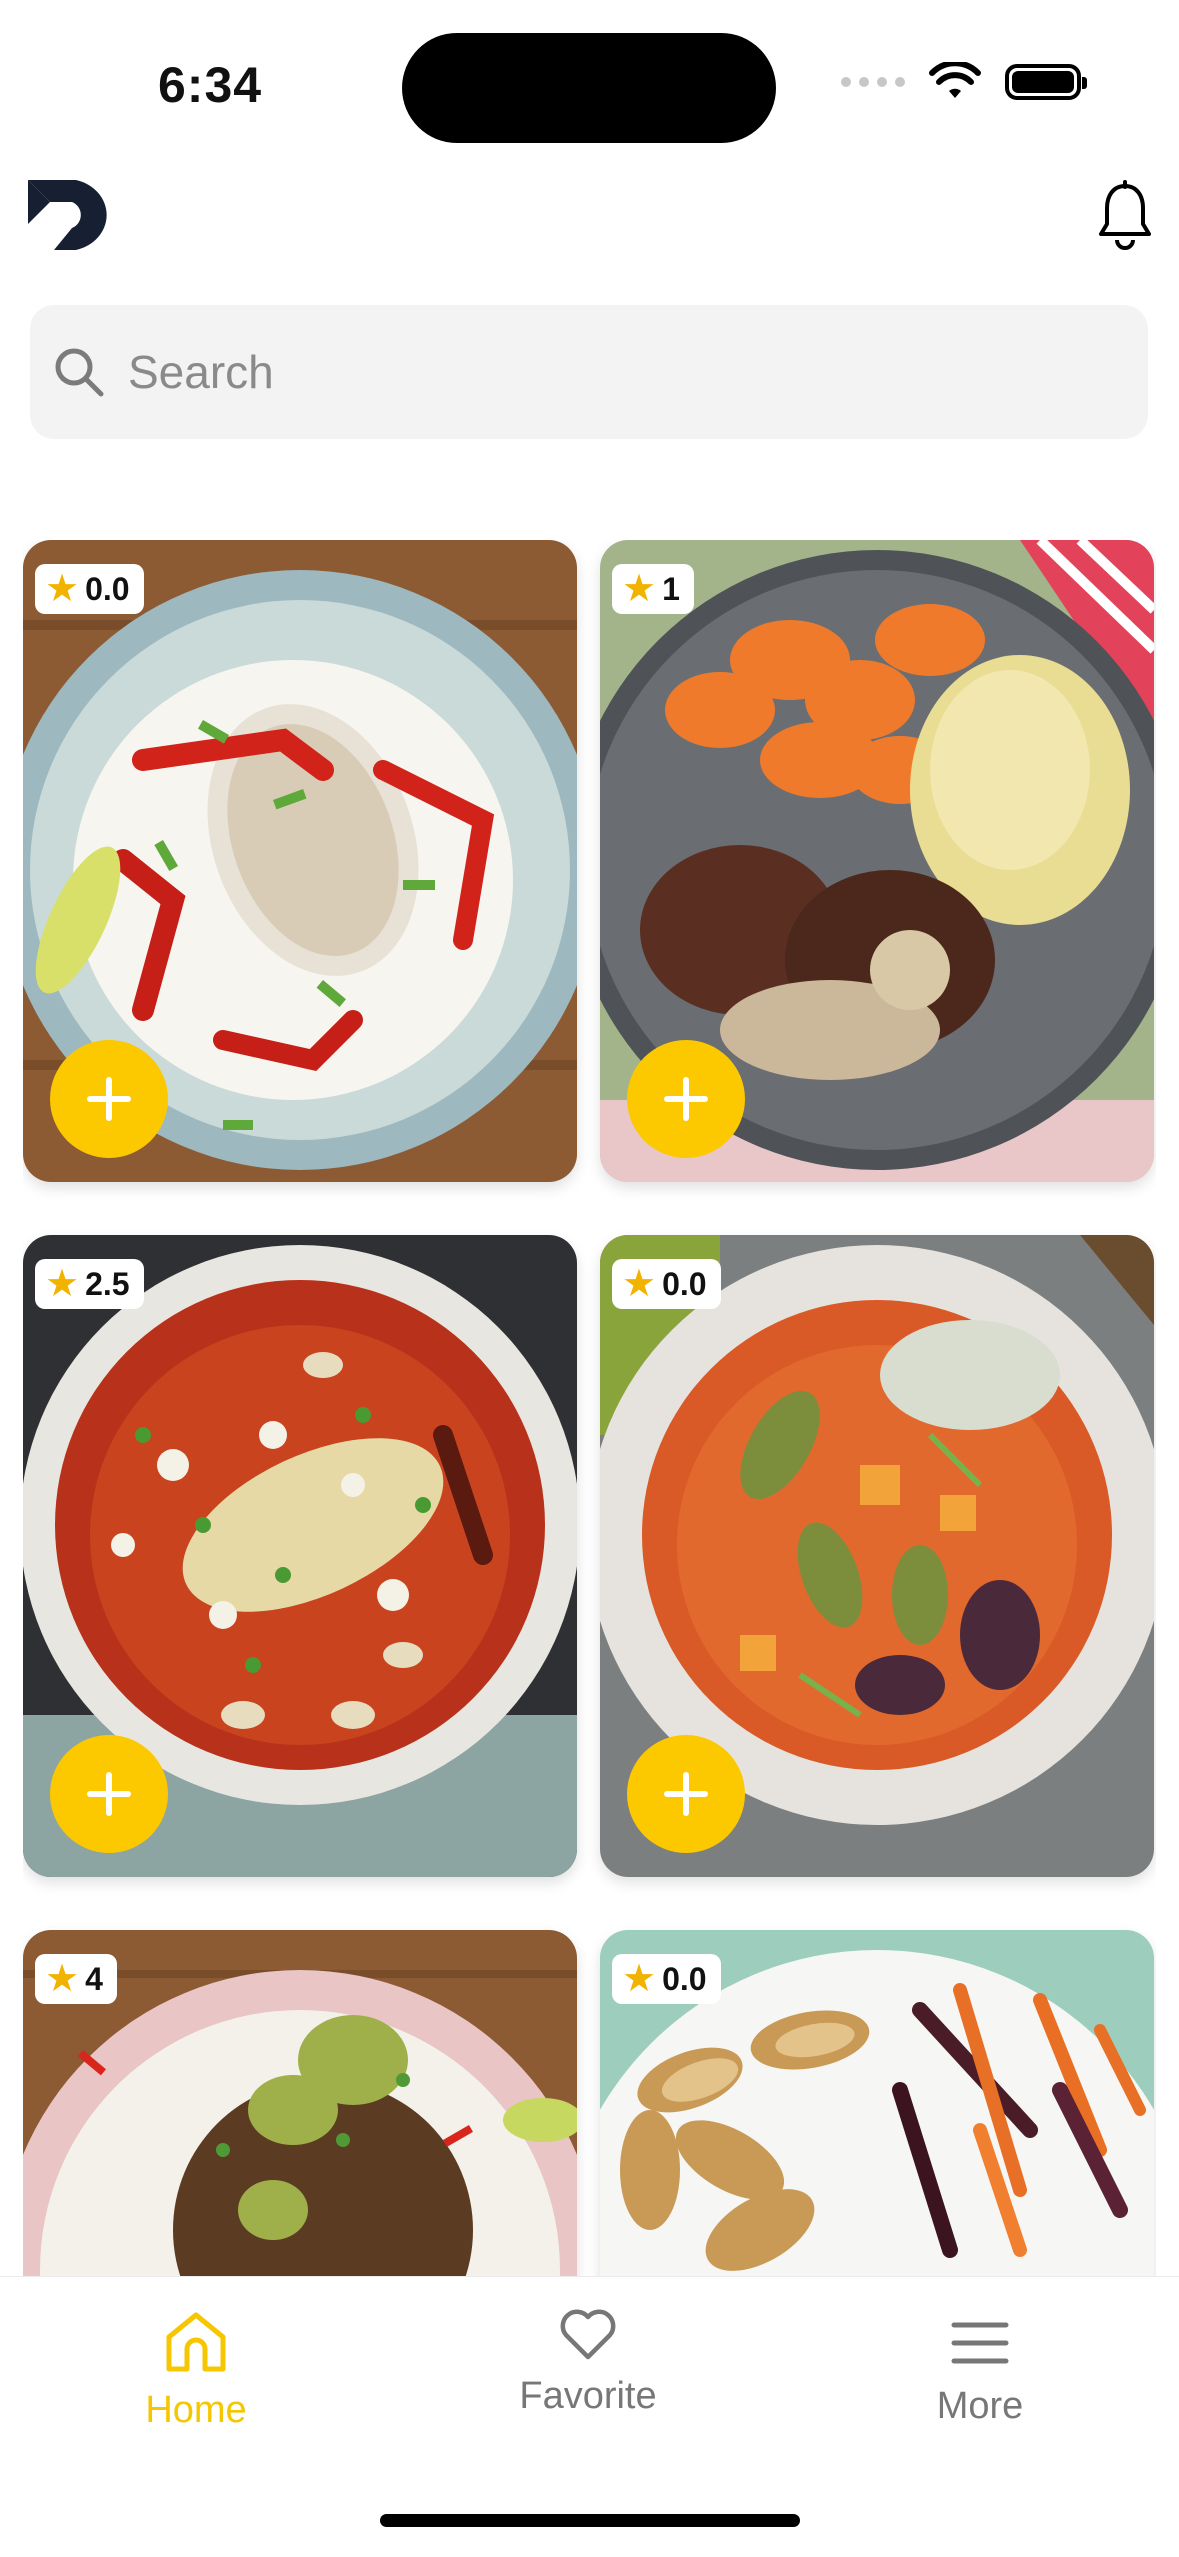 This screenshot has height=2557, width=1179. I want to click on app-logo, so click(67, 215).